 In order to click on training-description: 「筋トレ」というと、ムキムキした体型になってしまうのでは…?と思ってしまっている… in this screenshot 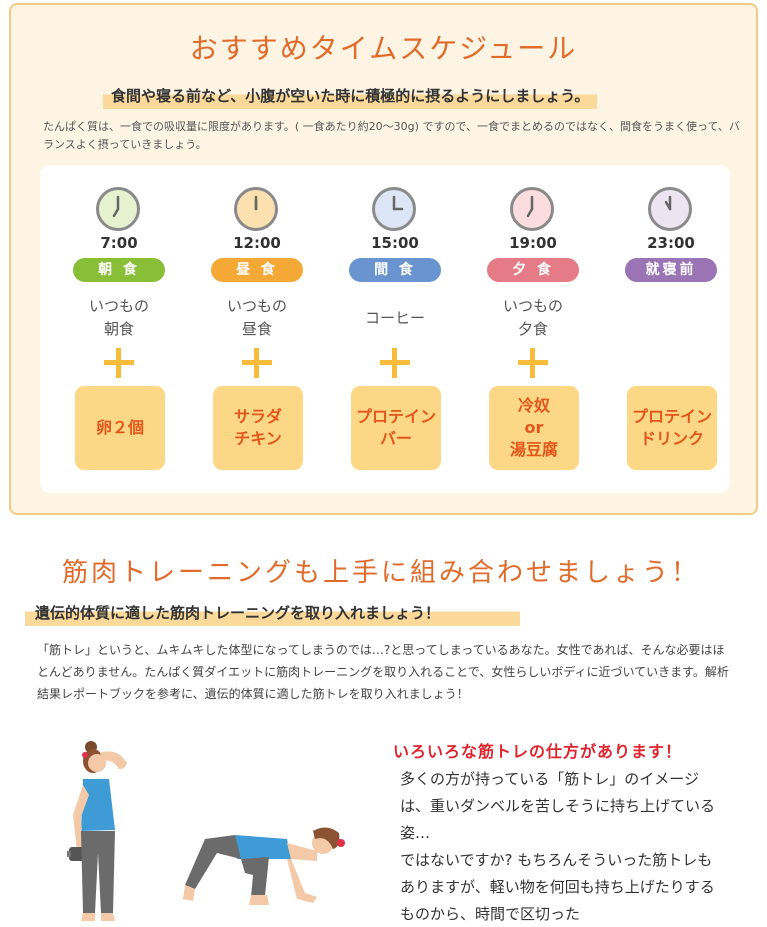, I will do `click(383, 672)`.